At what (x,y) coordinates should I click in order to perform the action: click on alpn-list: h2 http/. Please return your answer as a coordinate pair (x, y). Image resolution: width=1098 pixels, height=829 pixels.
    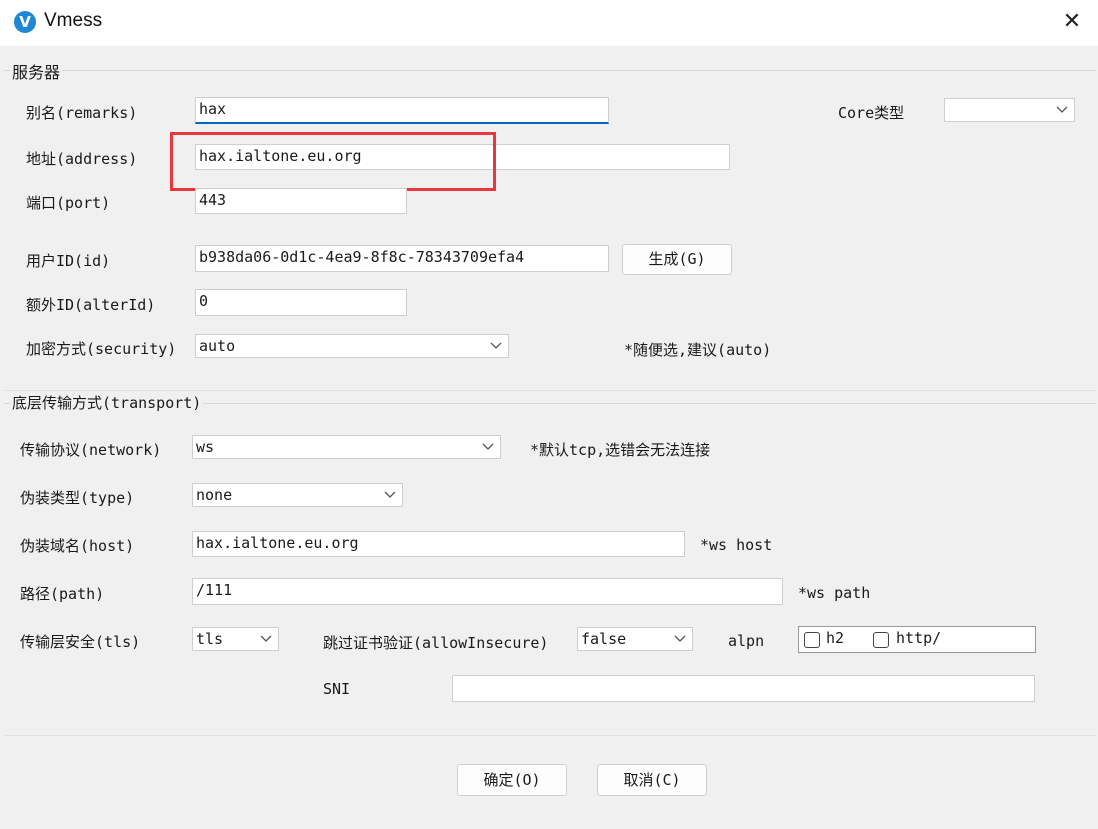
    Looking at the image, I should click on (917, 639).